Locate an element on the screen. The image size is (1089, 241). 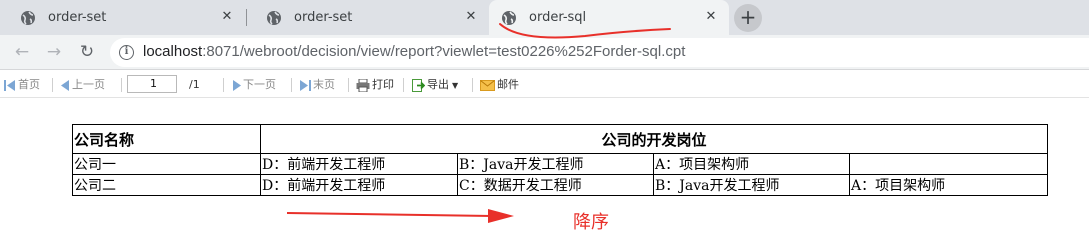
arrow-annotation is located at coordinates (389, 214).